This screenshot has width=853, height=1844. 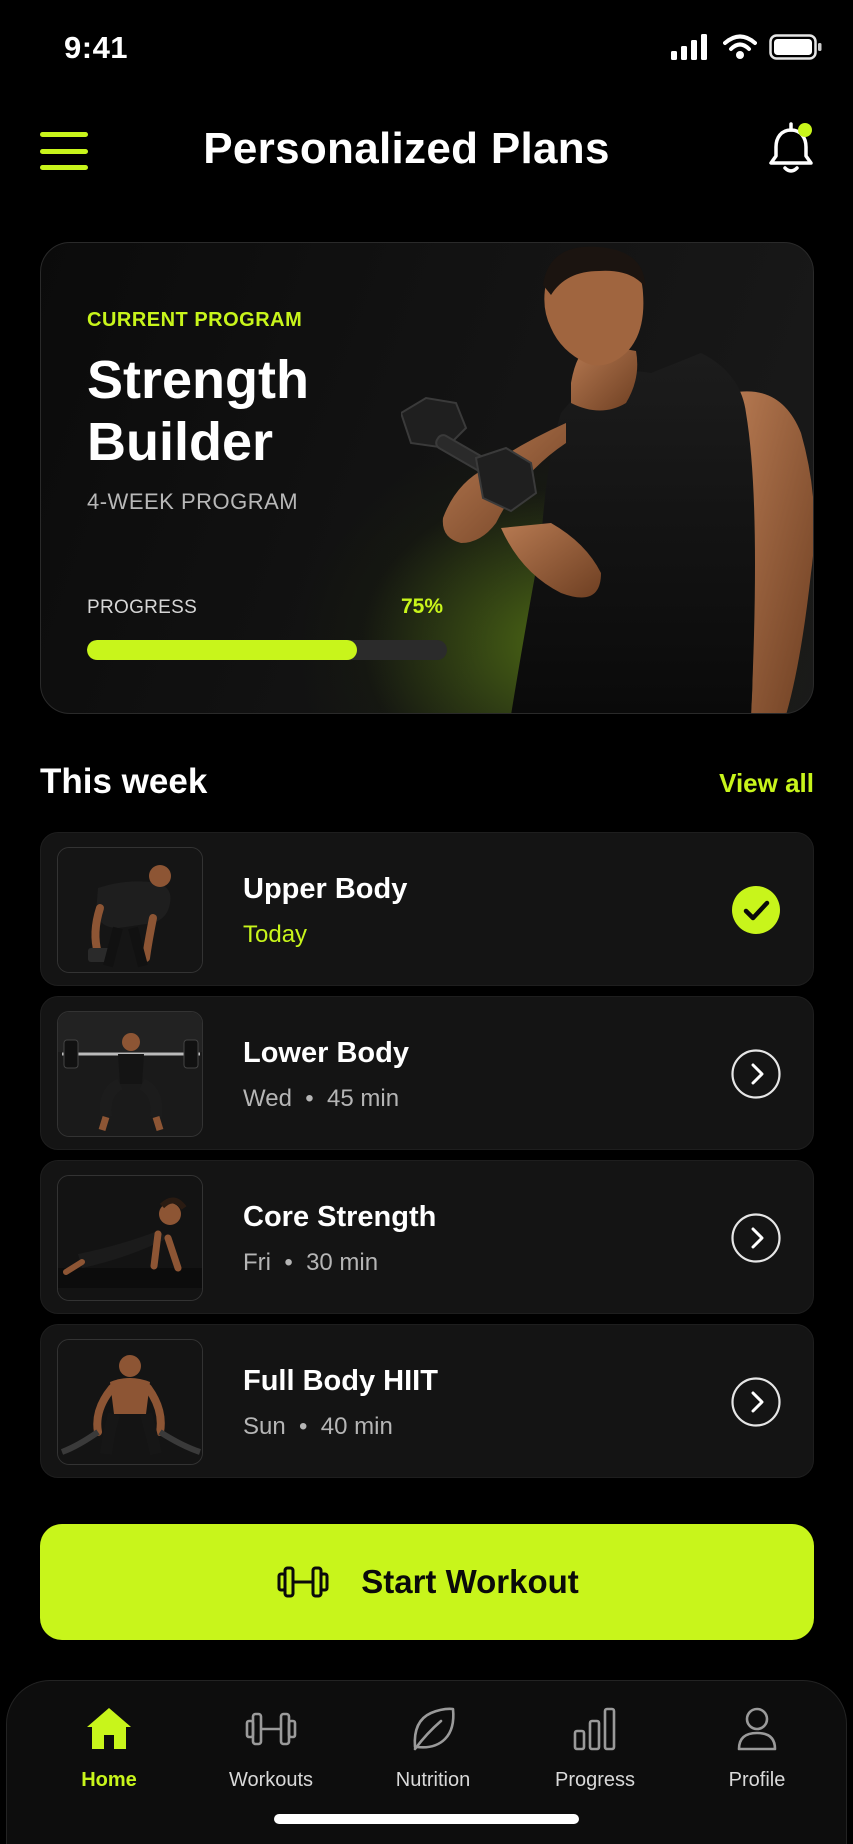 I want to click on workout-duration: 45 min, so click(x=363, y=1098).